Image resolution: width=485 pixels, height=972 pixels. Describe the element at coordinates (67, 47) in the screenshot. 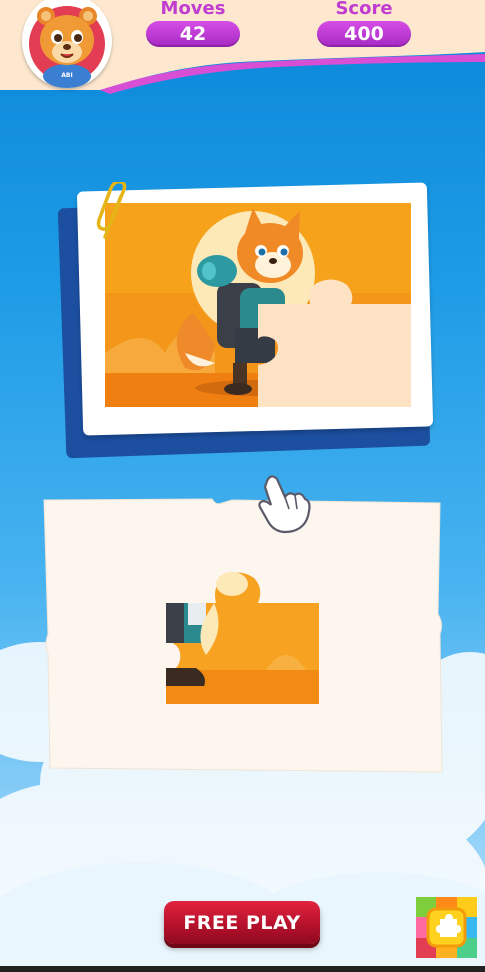

I see `avatar-bear-icon: ABI` at that location.